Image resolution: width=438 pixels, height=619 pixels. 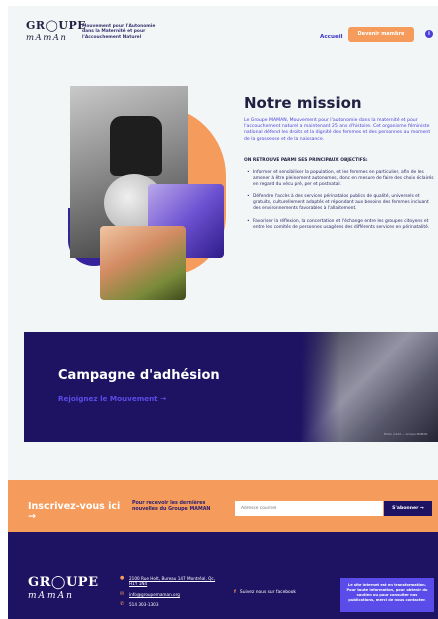 What do you see at coordinates (56, 25) in the screenshot?
I see `logo-line-1: GR◯UPE` at bounding box center [56, 25].